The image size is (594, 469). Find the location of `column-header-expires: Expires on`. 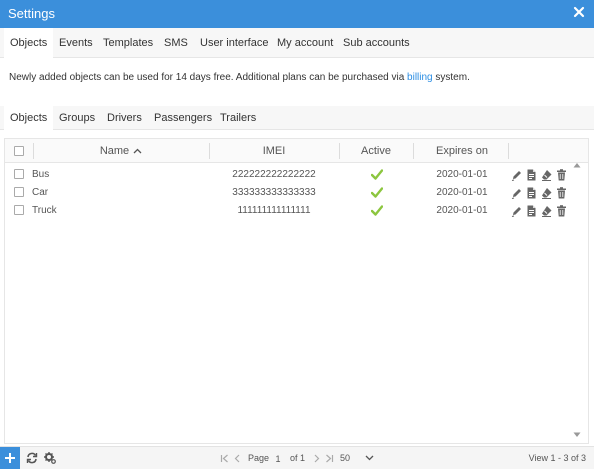

column-header-expires: Expires on is located at coordinates (462, 151).